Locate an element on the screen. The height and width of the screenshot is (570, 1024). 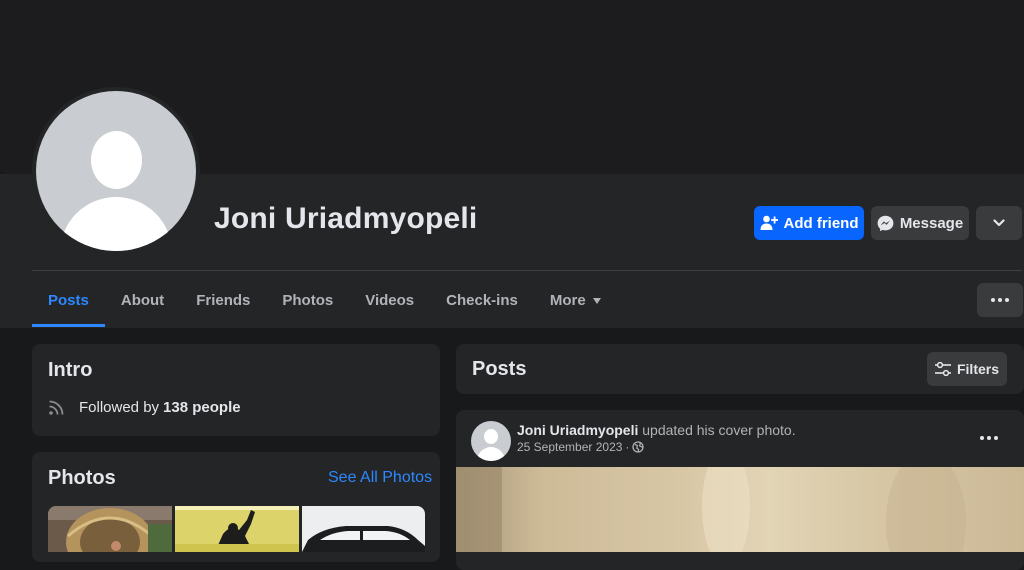
globe-icon is located at coordinates (638, 447).